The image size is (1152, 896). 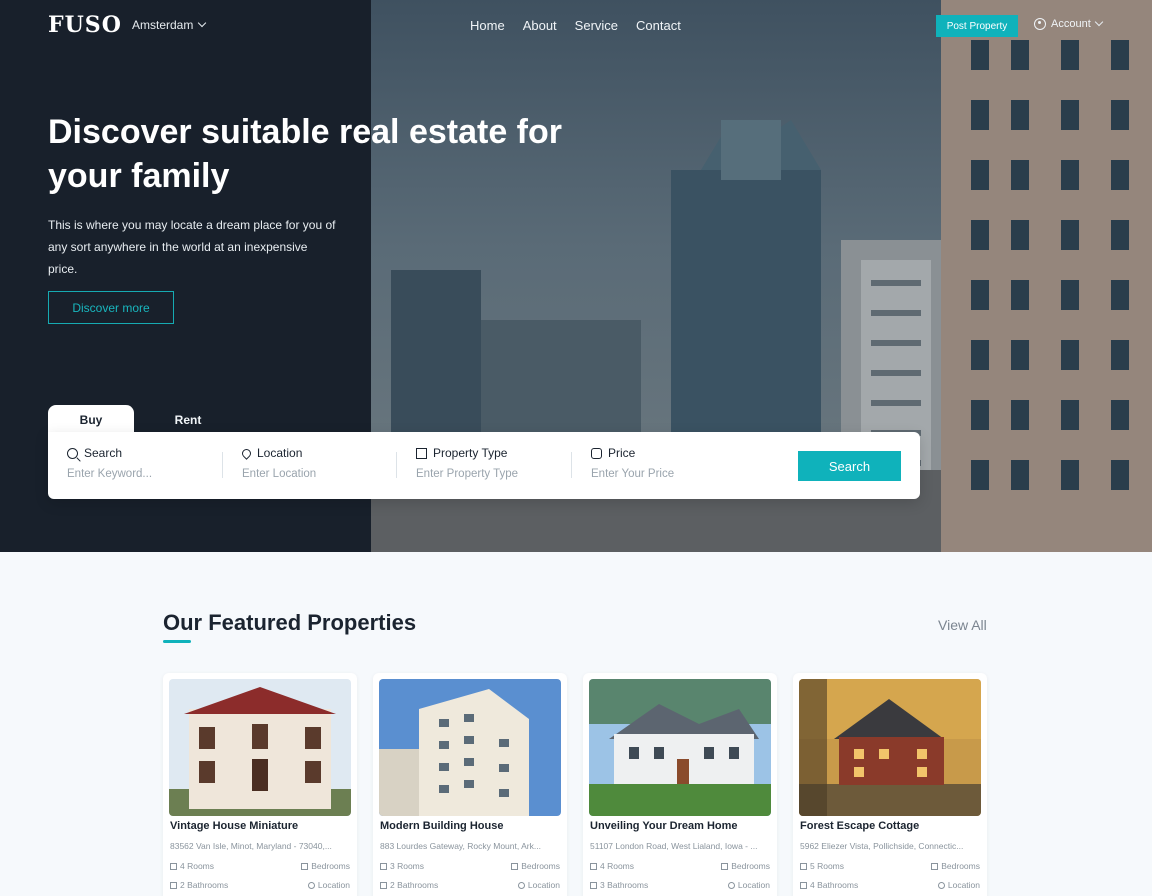 I want to click on rooms-info: 3 Rooms, so click(x=402, y=866).